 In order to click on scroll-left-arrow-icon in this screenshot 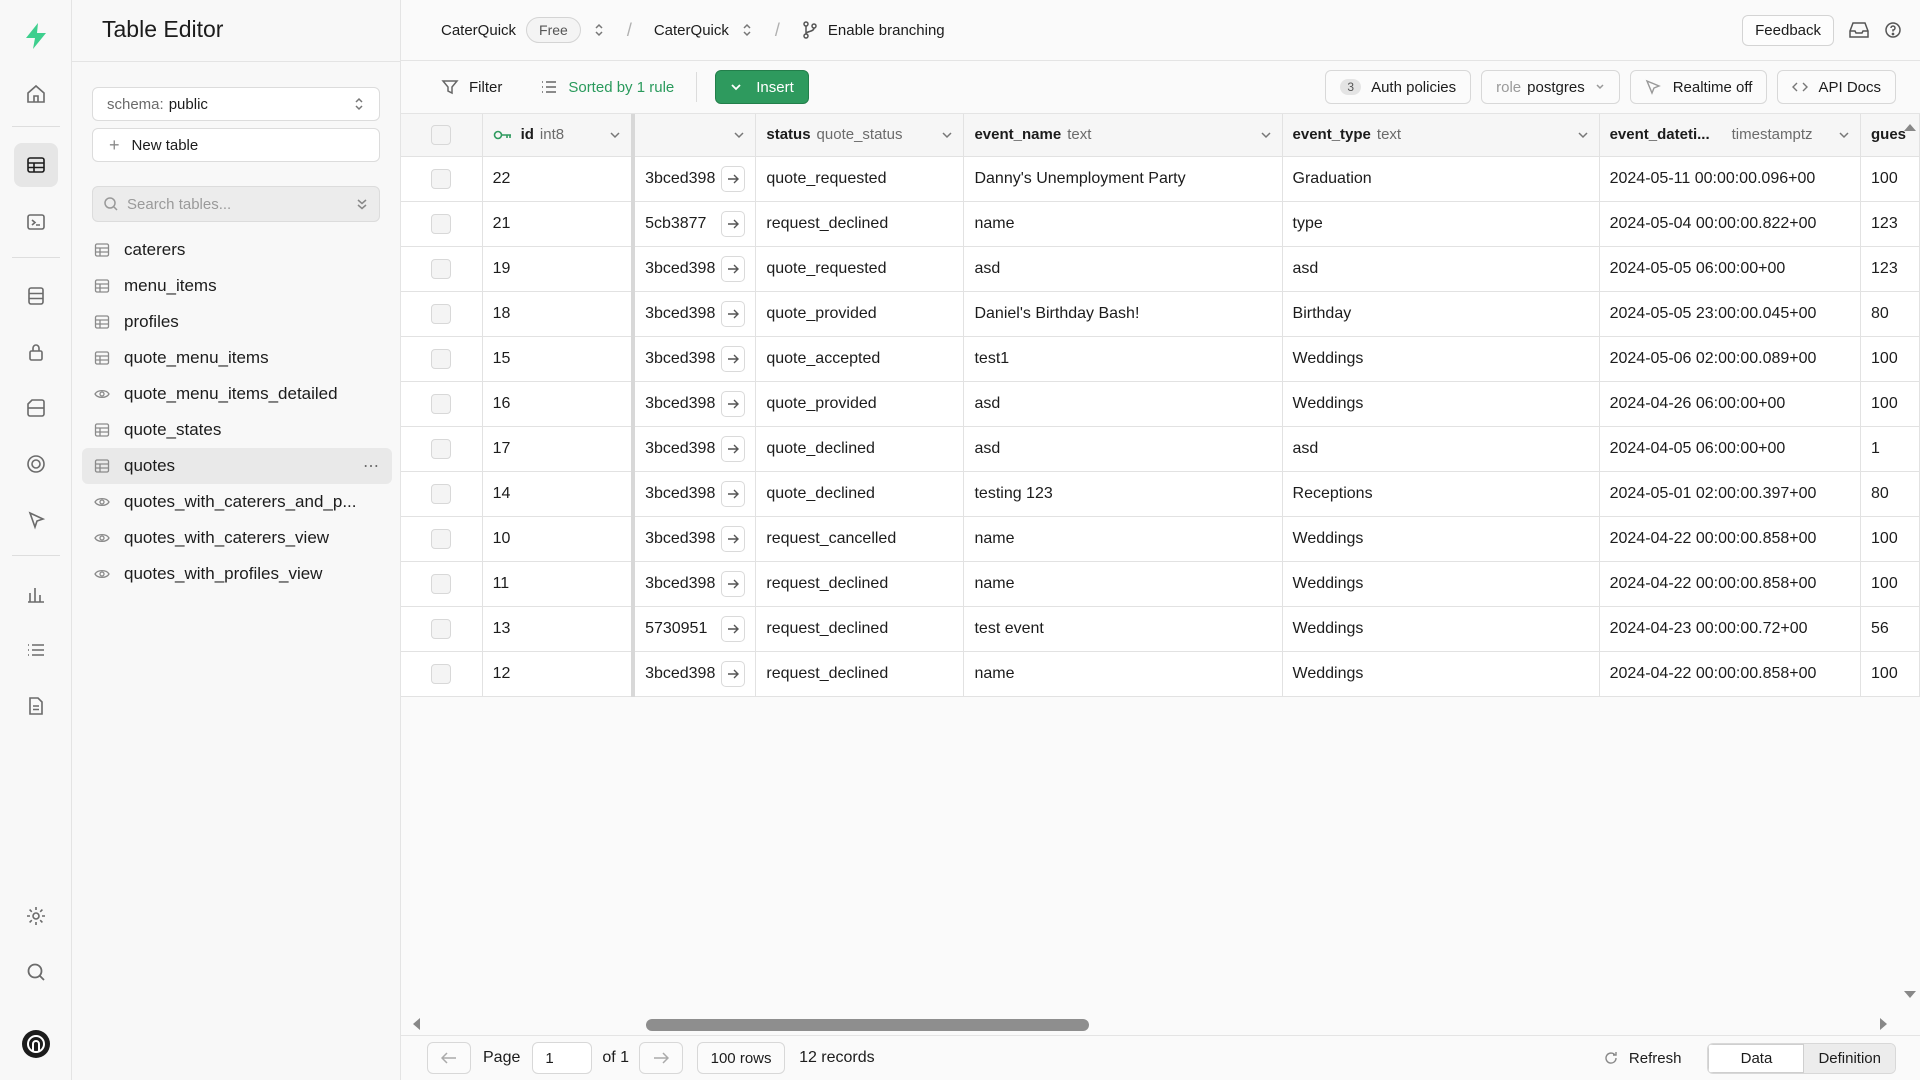, I will do `click(416, 1024)`.